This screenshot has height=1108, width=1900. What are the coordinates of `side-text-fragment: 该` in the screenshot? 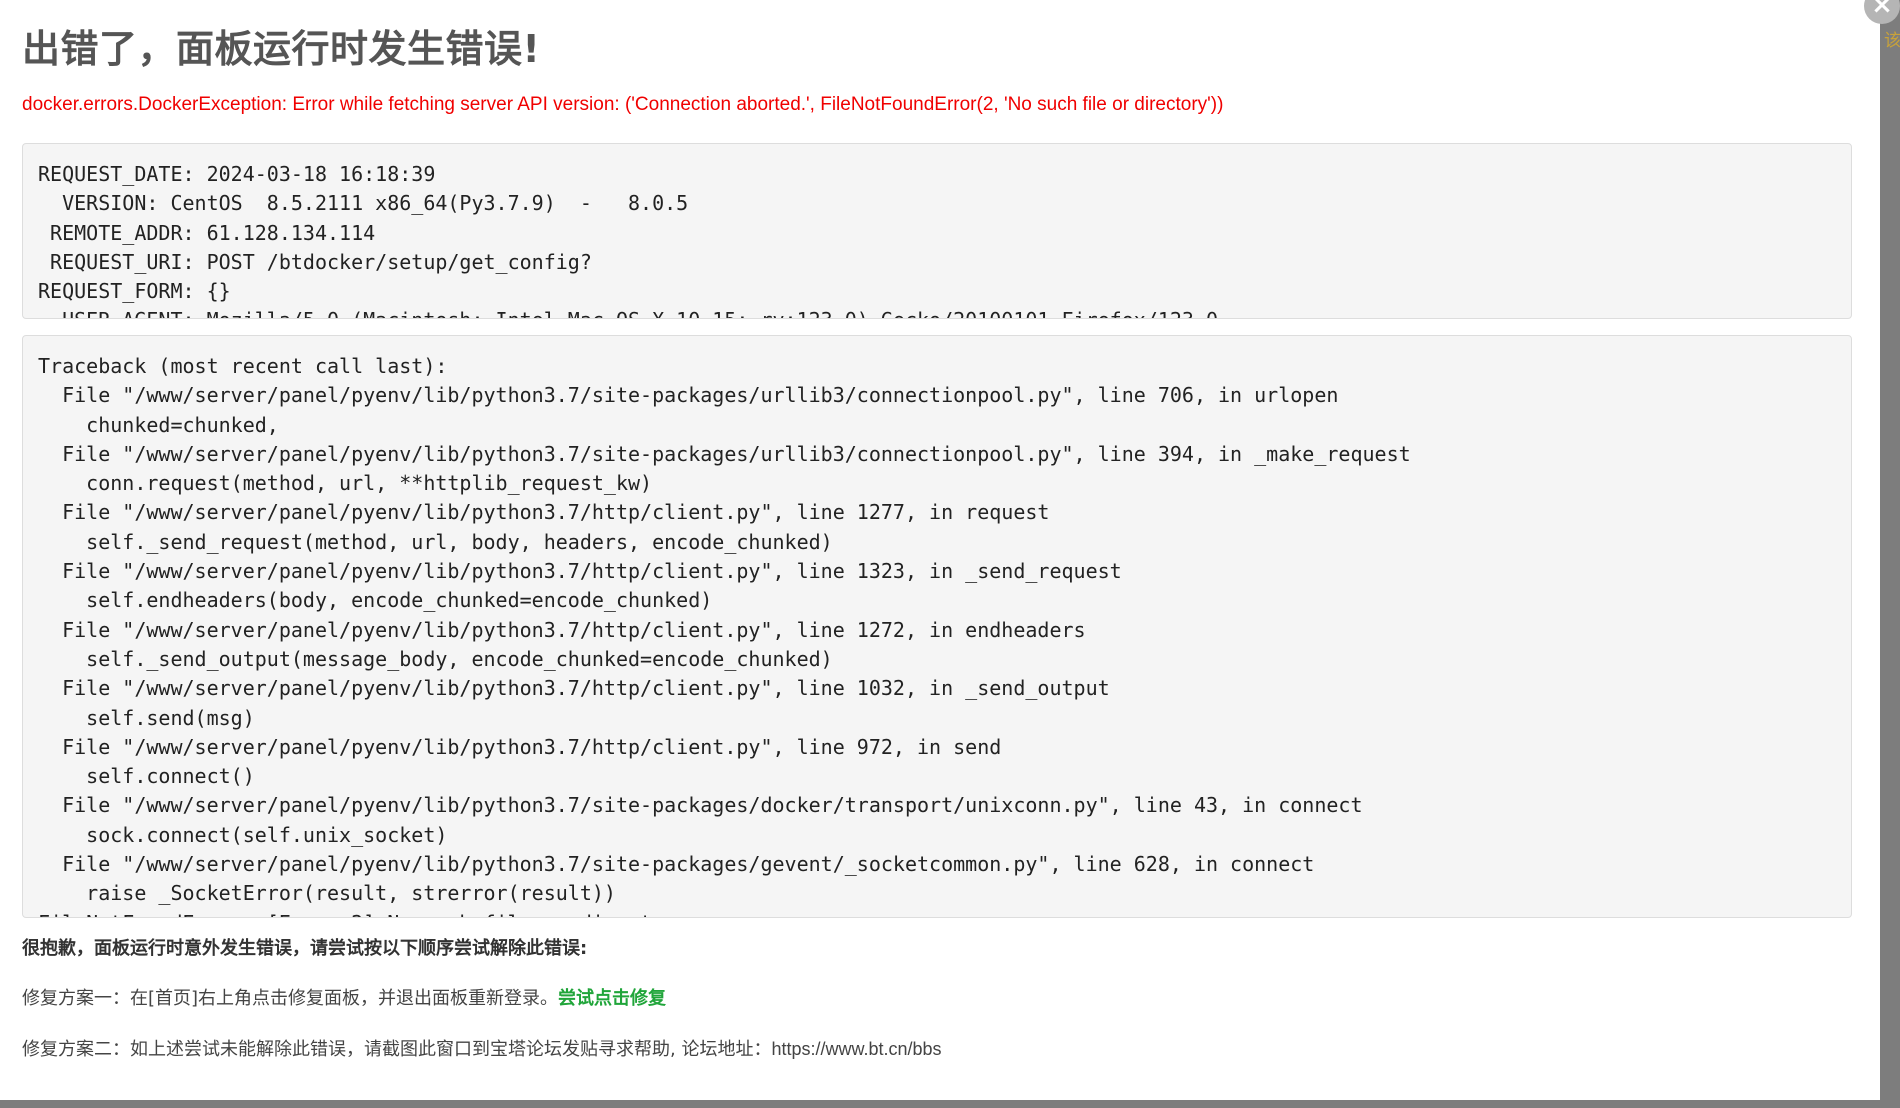 It's located at (1892, 41).